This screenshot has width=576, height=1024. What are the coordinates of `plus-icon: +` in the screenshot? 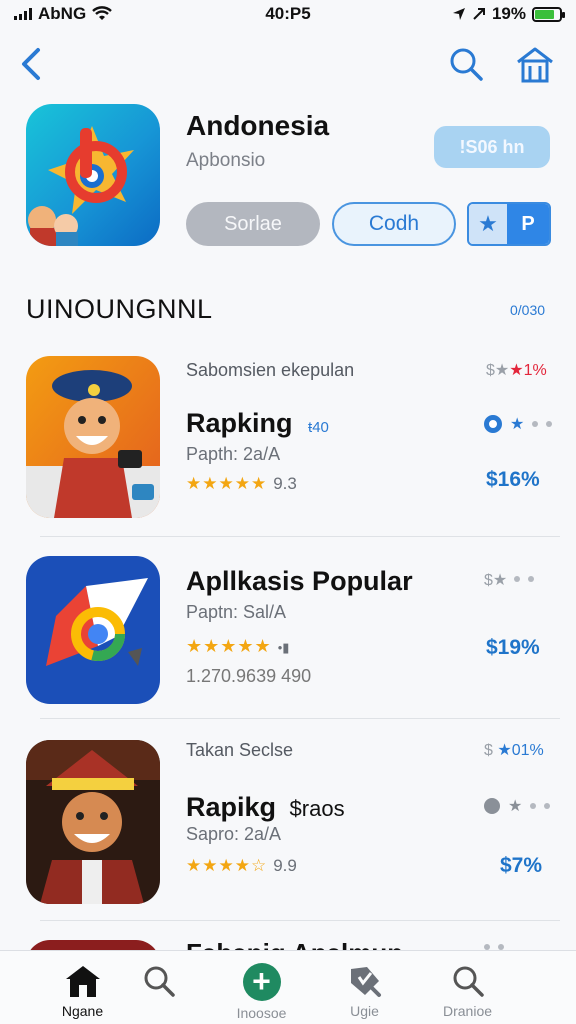 It's located at (261, 982).